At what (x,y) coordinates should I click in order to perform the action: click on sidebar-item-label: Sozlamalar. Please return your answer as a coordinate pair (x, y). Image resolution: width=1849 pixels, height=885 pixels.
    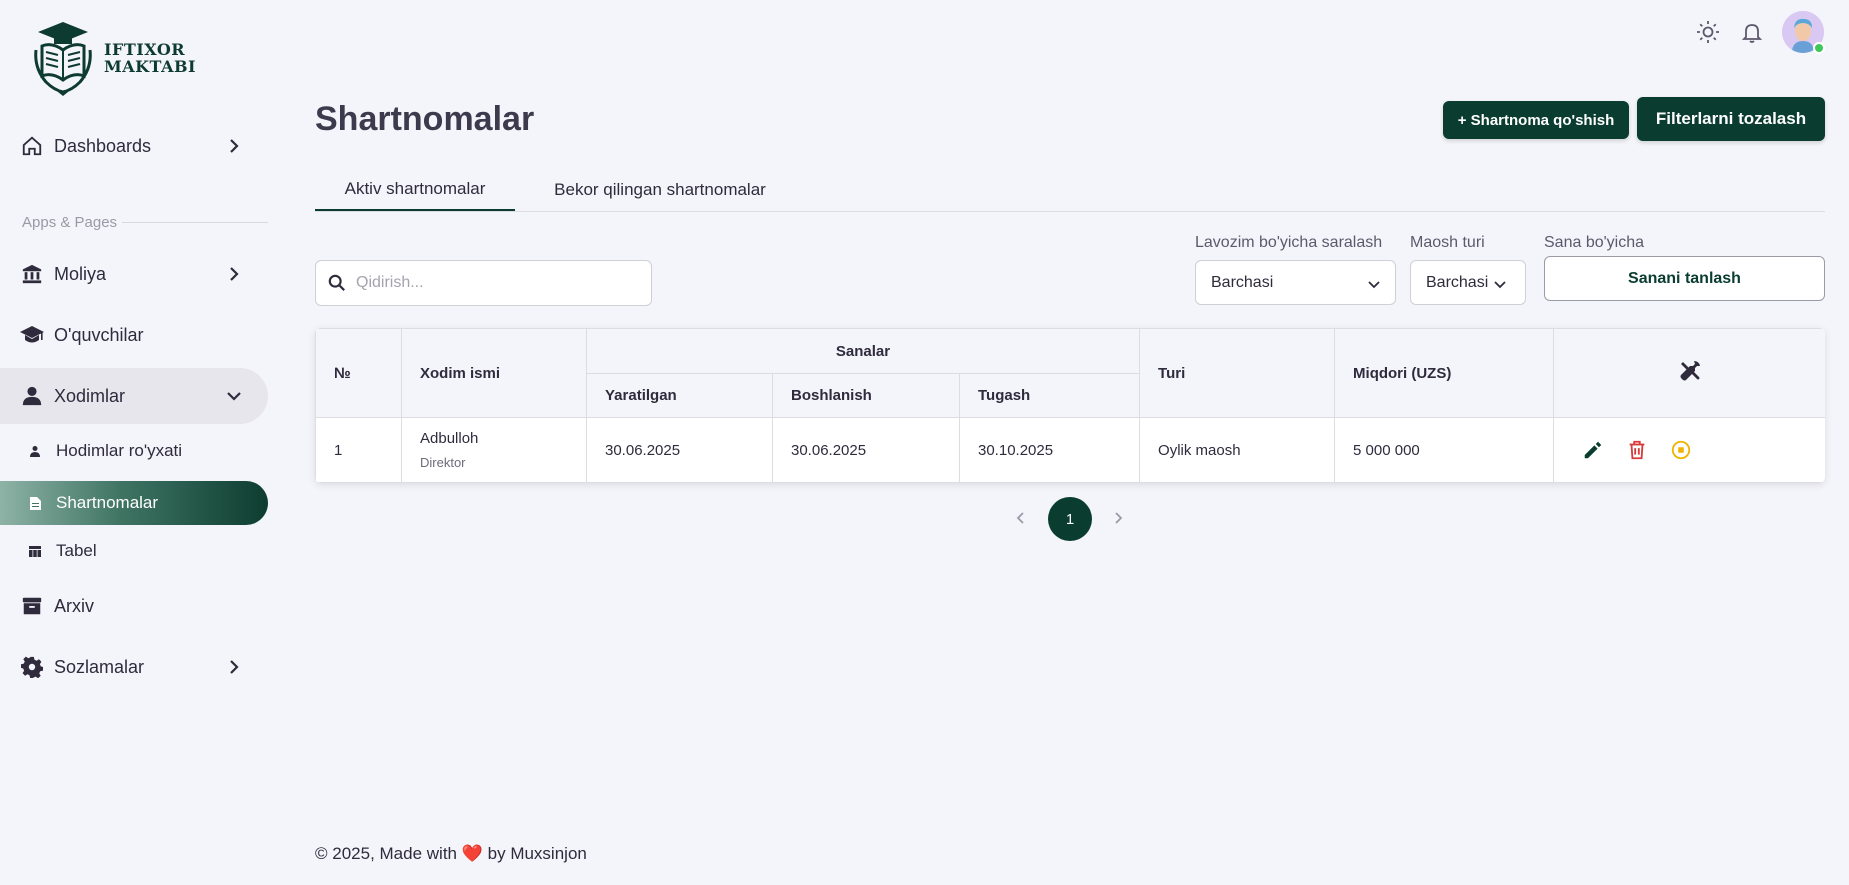
    Looking at the image, I should click on (99, 666).